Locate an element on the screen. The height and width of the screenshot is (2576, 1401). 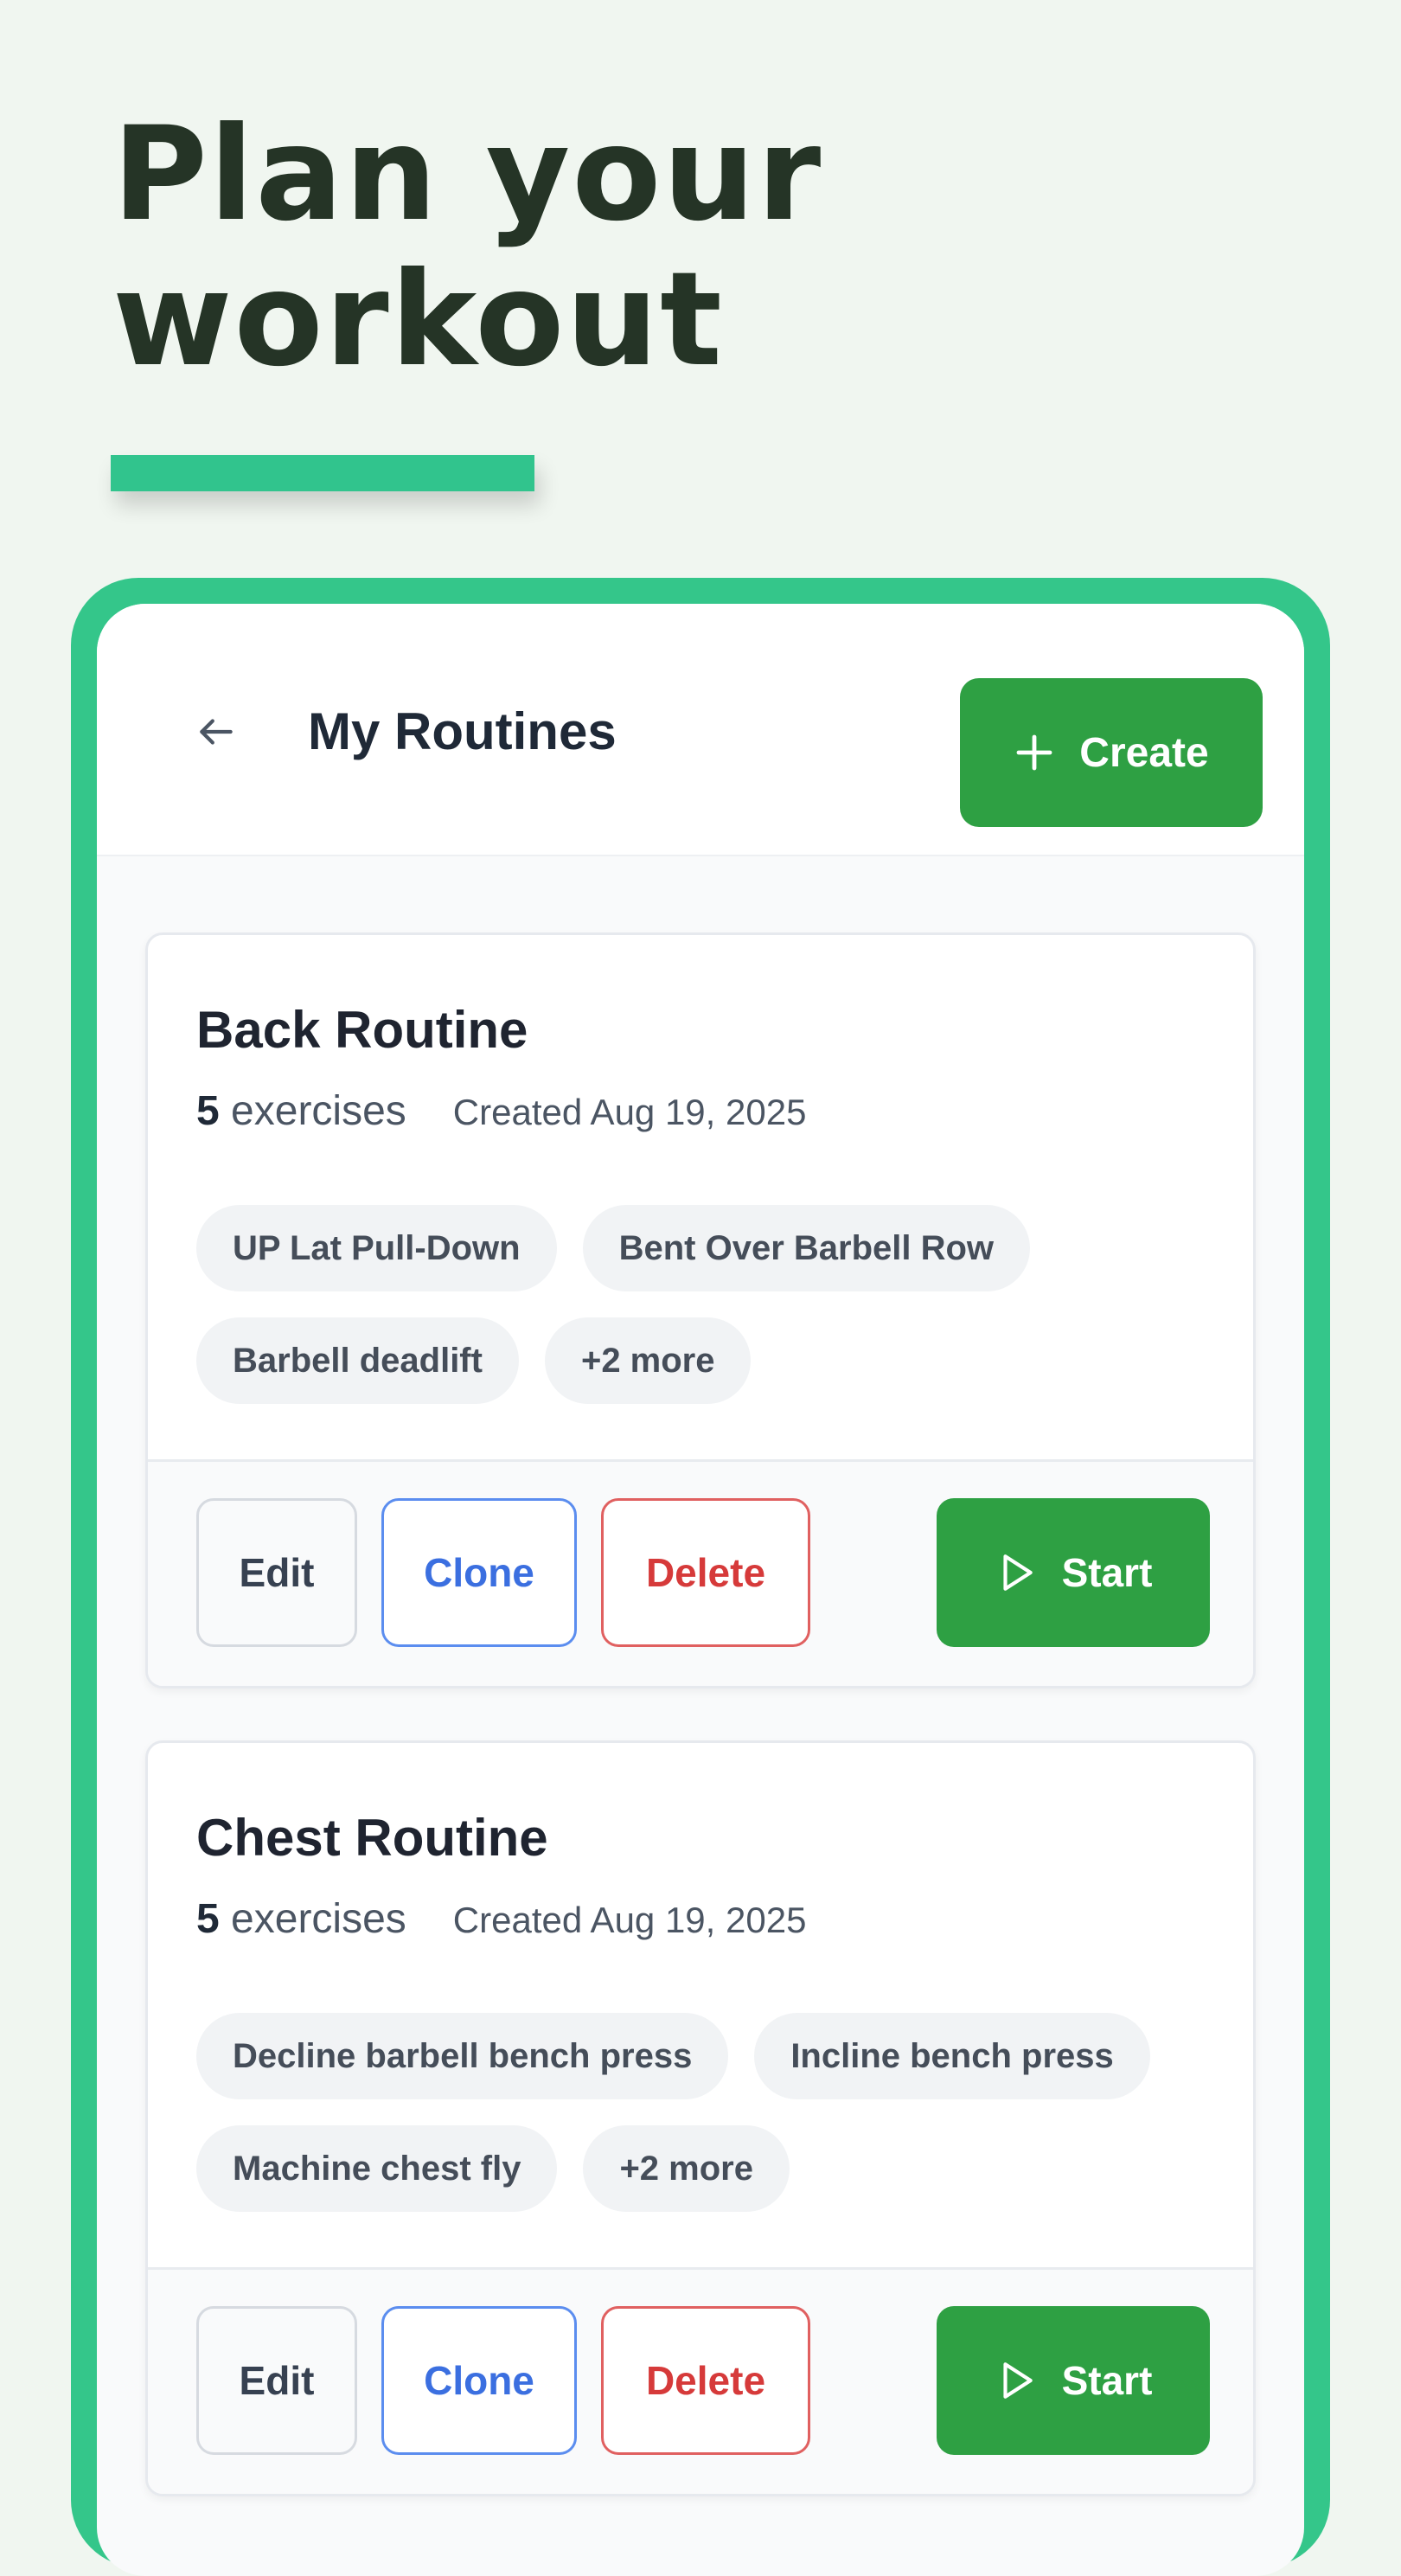
plus-icon is located at coordinates (1034, 752).